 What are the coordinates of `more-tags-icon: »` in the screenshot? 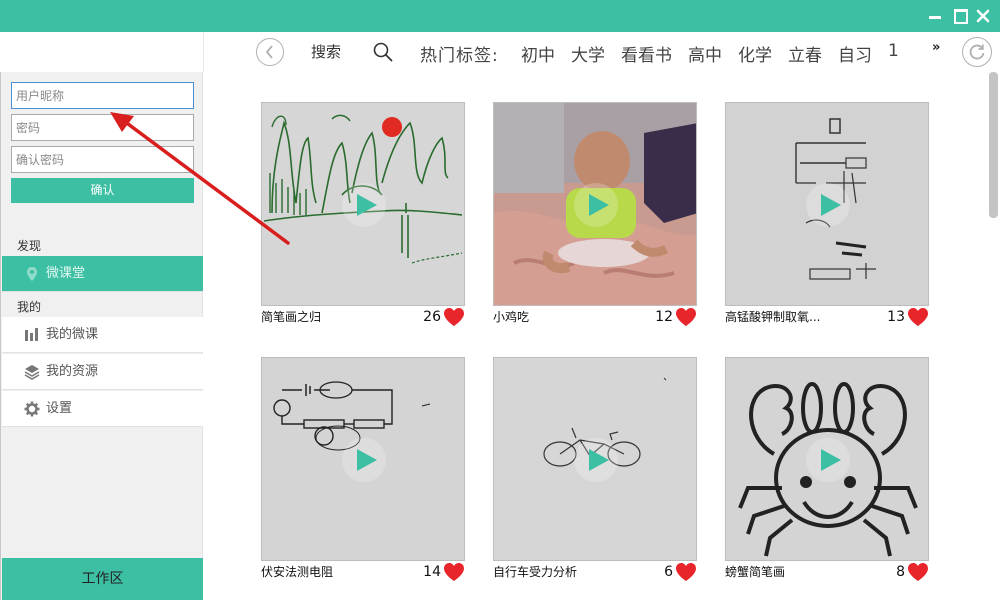 It's located at (936, 47).